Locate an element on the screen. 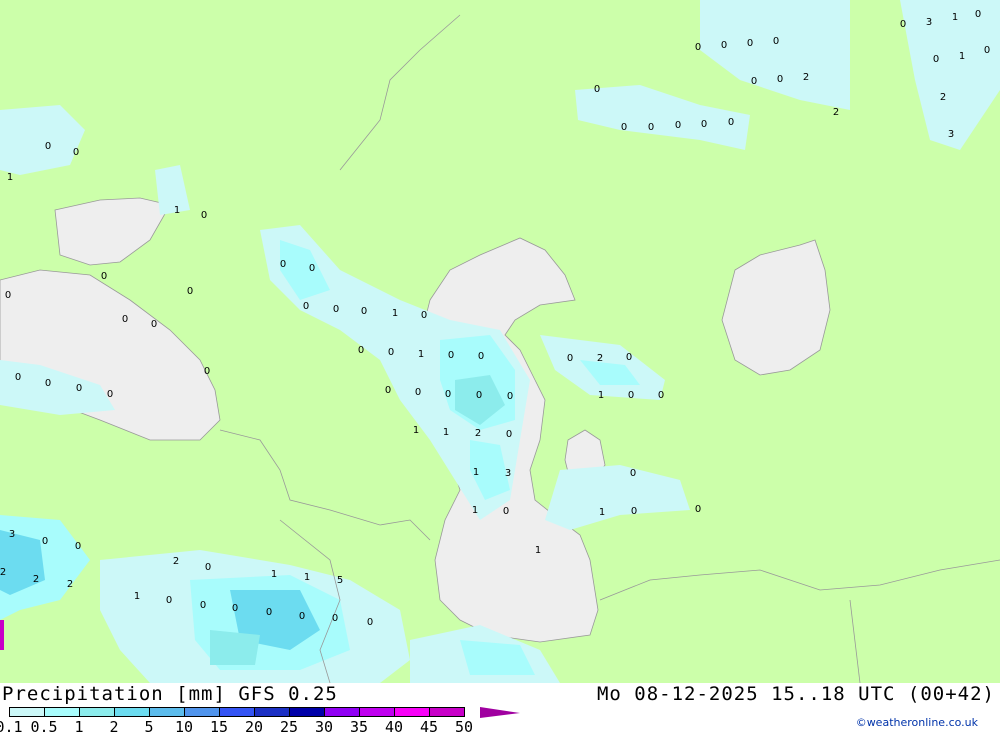  map-title: Precipitation [mm] GFS 0.25 is located at coordinates (170, 694).